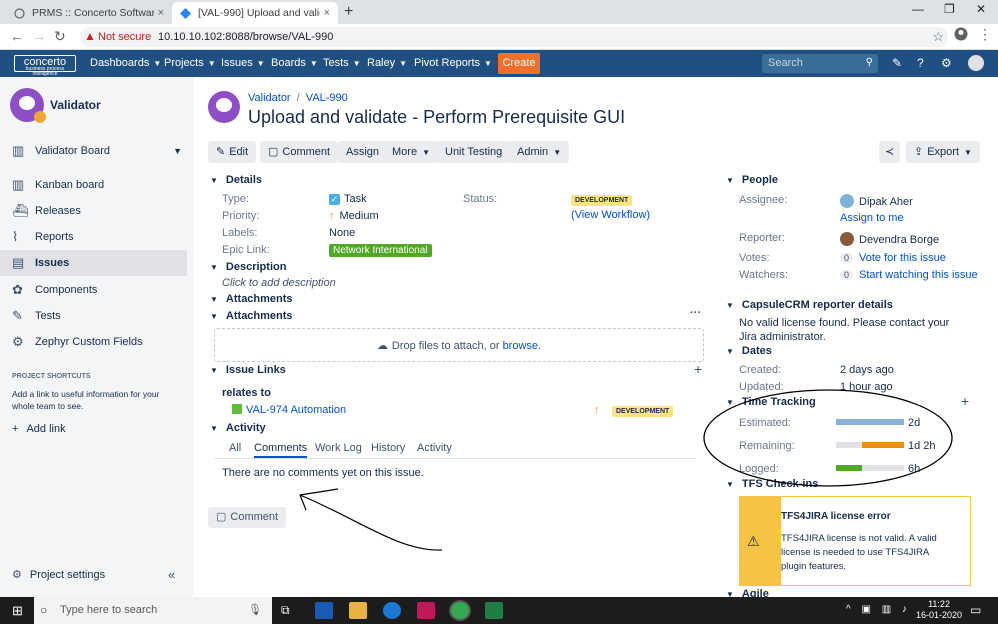  I want to click on labels-value: None, so click(342, 233).